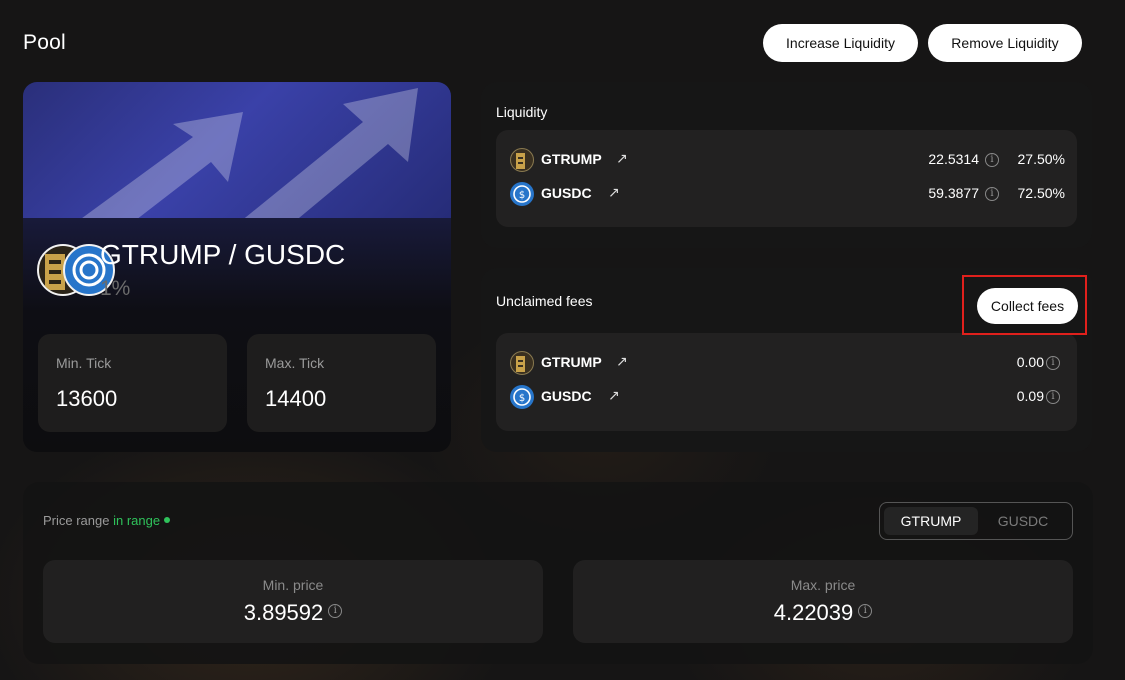  What do you see at coordinates (1041, 193) in the screenshot?
I see `liquidity-percent-gusdc: 72.50%` at bounding box center [1041, 193].